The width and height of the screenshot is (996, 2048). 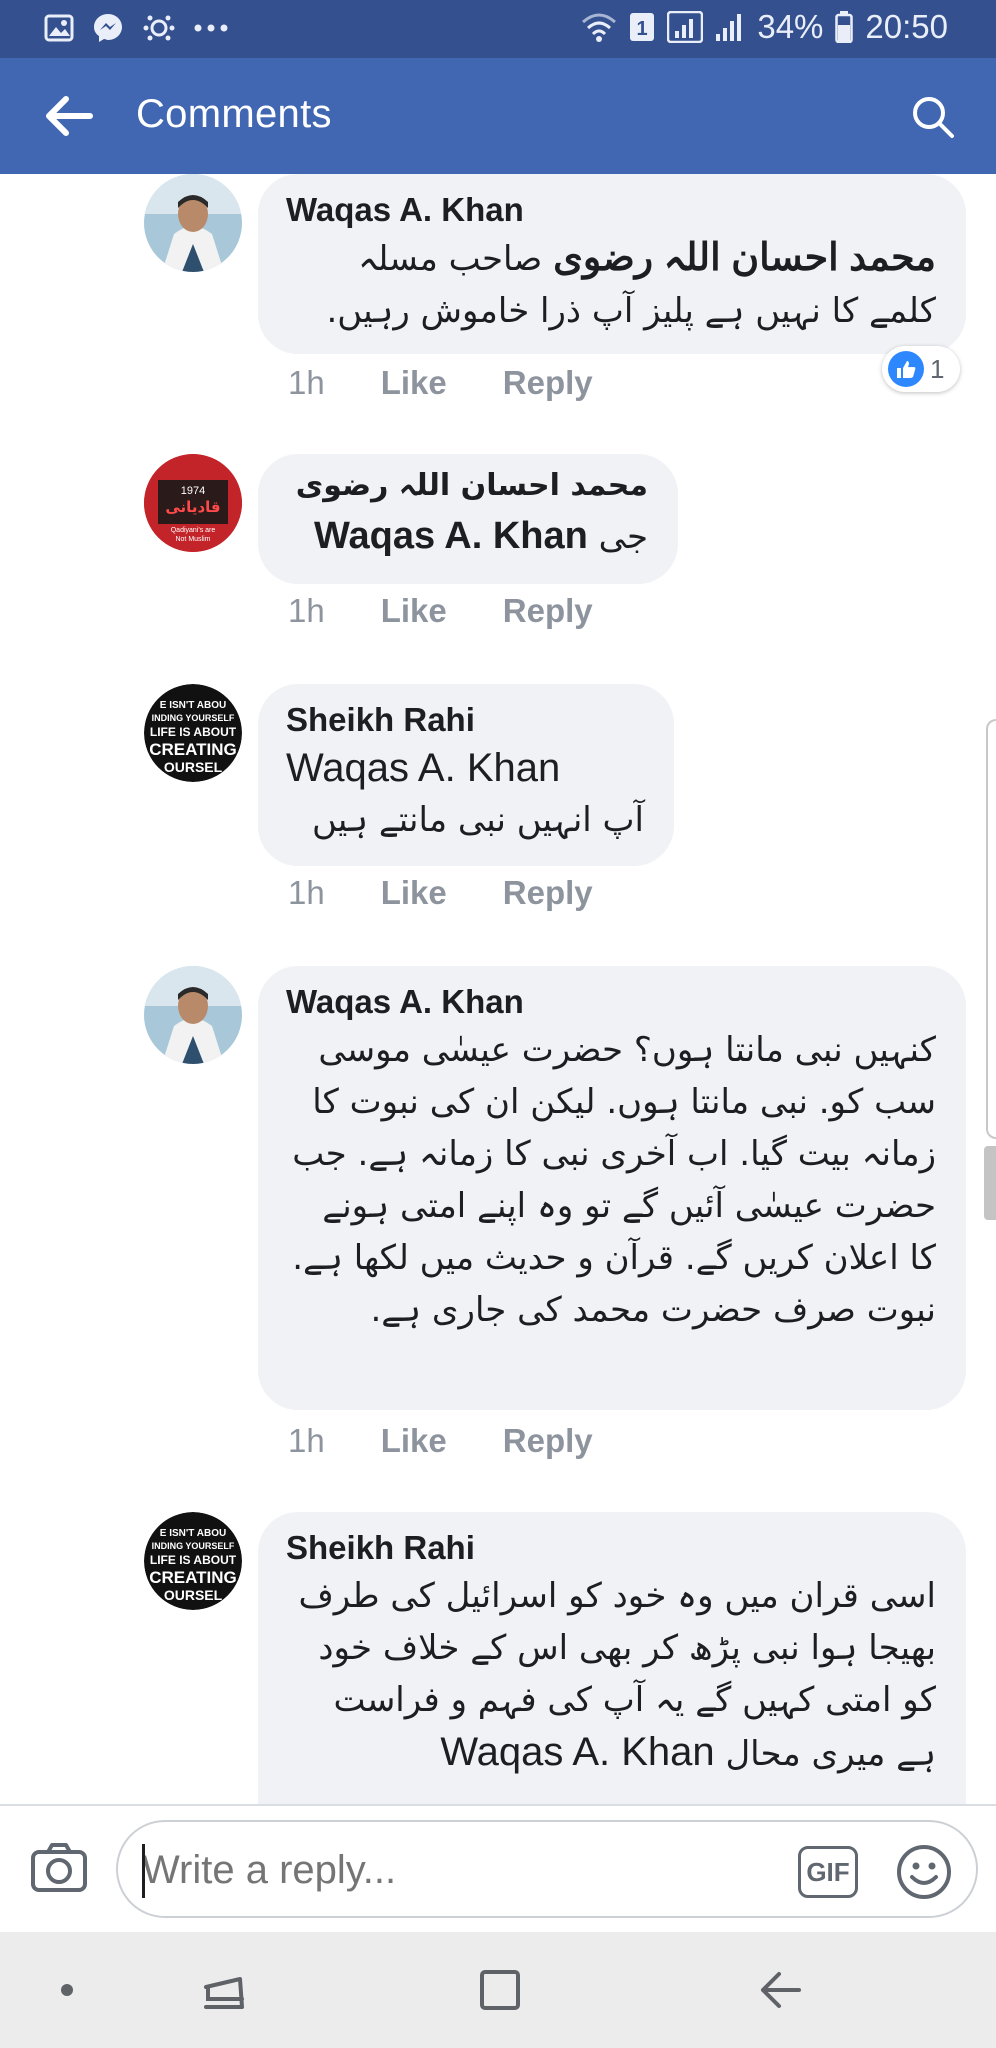 I want to click on svg-text: Qadiyani's are, so click(x=193, y=530).